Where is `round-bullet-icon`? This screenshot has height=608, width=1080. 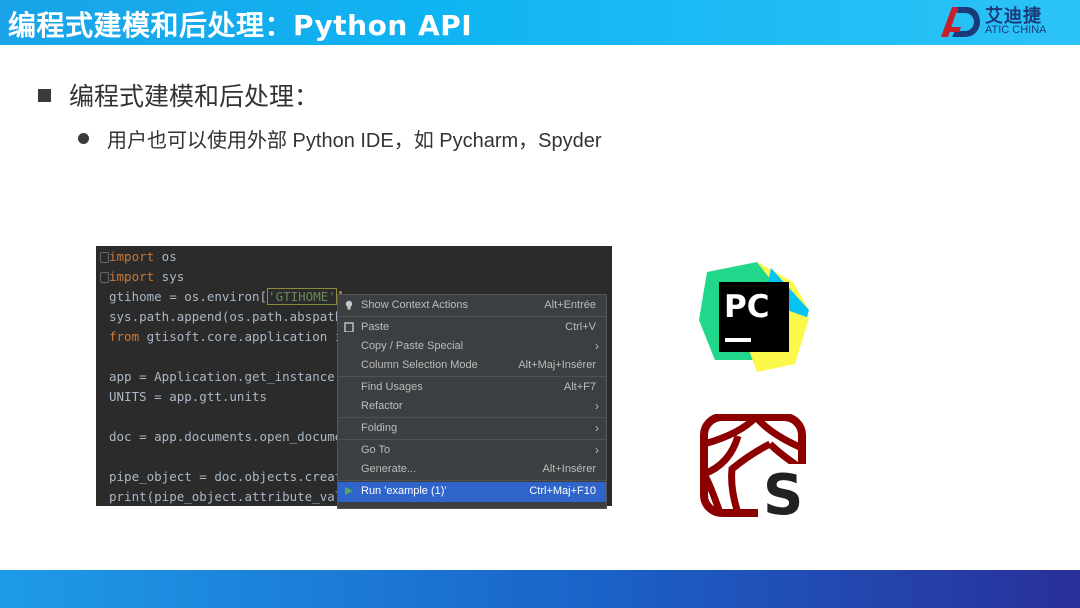
round-bullet-icon is located at coordinates (83, 138).